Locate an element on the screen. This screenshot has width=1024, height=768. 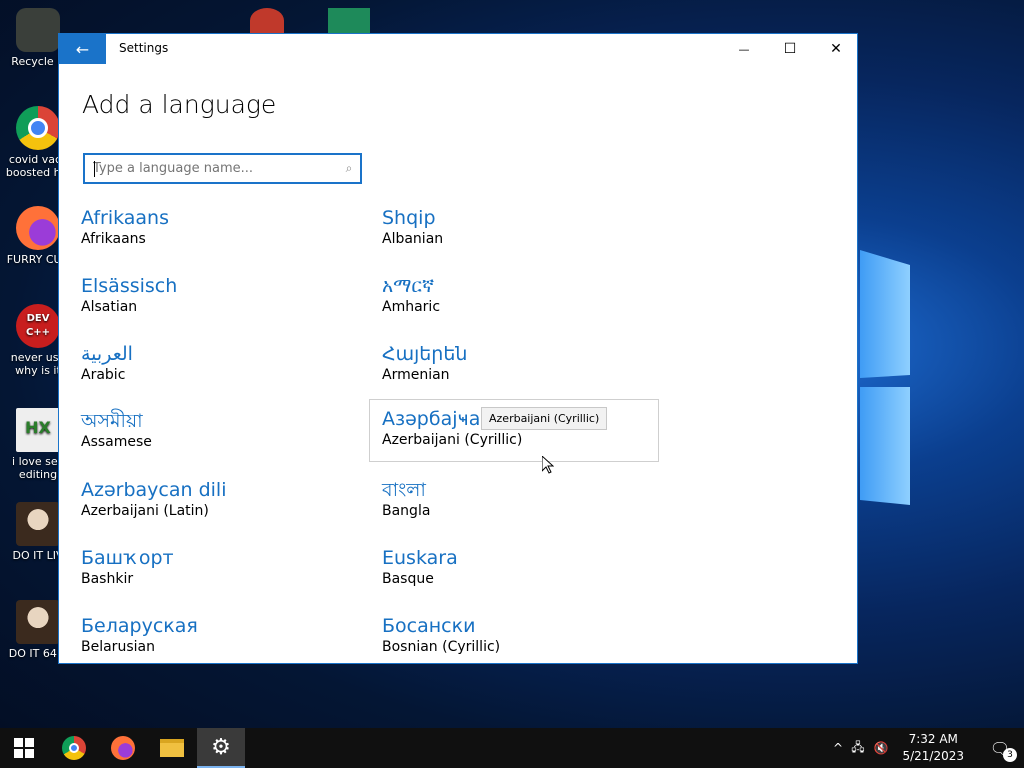
windows-logo-icon is located at coordinates (24, 748).